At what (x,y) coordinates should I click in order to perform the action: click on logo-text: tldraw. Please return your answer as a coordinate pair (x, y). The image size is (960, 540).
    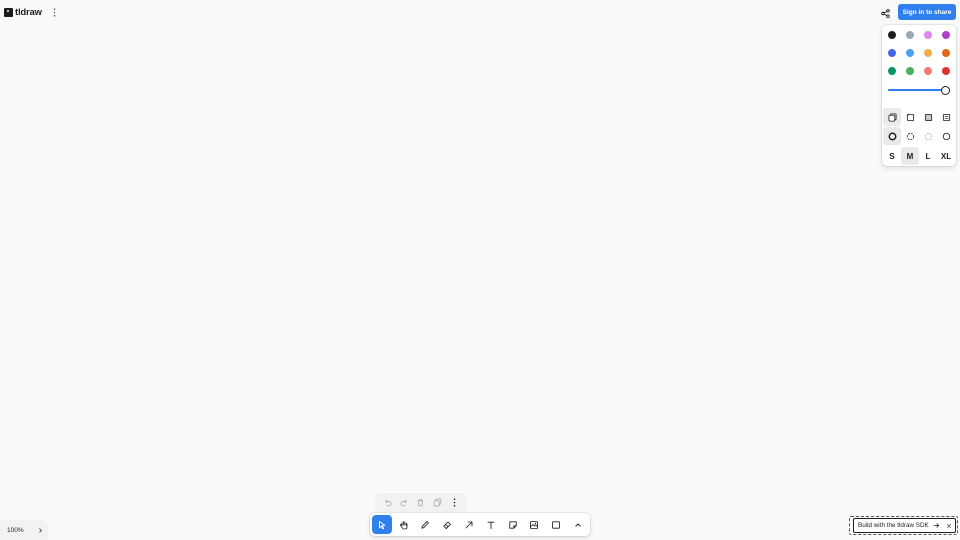
    Looking at the image, I should click on (28, 12).